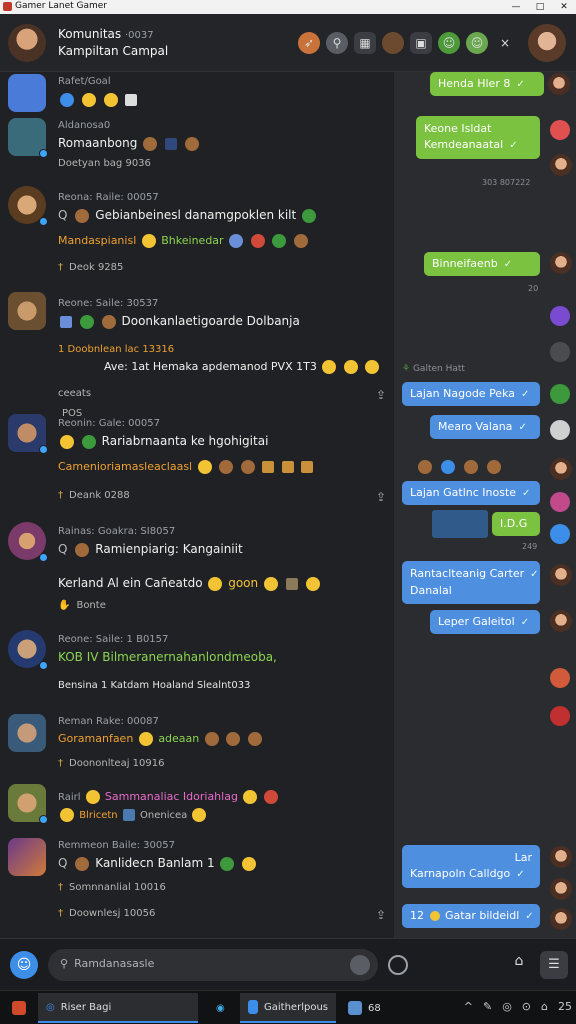  I want to click on sticker-icon: ▣, so click(421, 43).